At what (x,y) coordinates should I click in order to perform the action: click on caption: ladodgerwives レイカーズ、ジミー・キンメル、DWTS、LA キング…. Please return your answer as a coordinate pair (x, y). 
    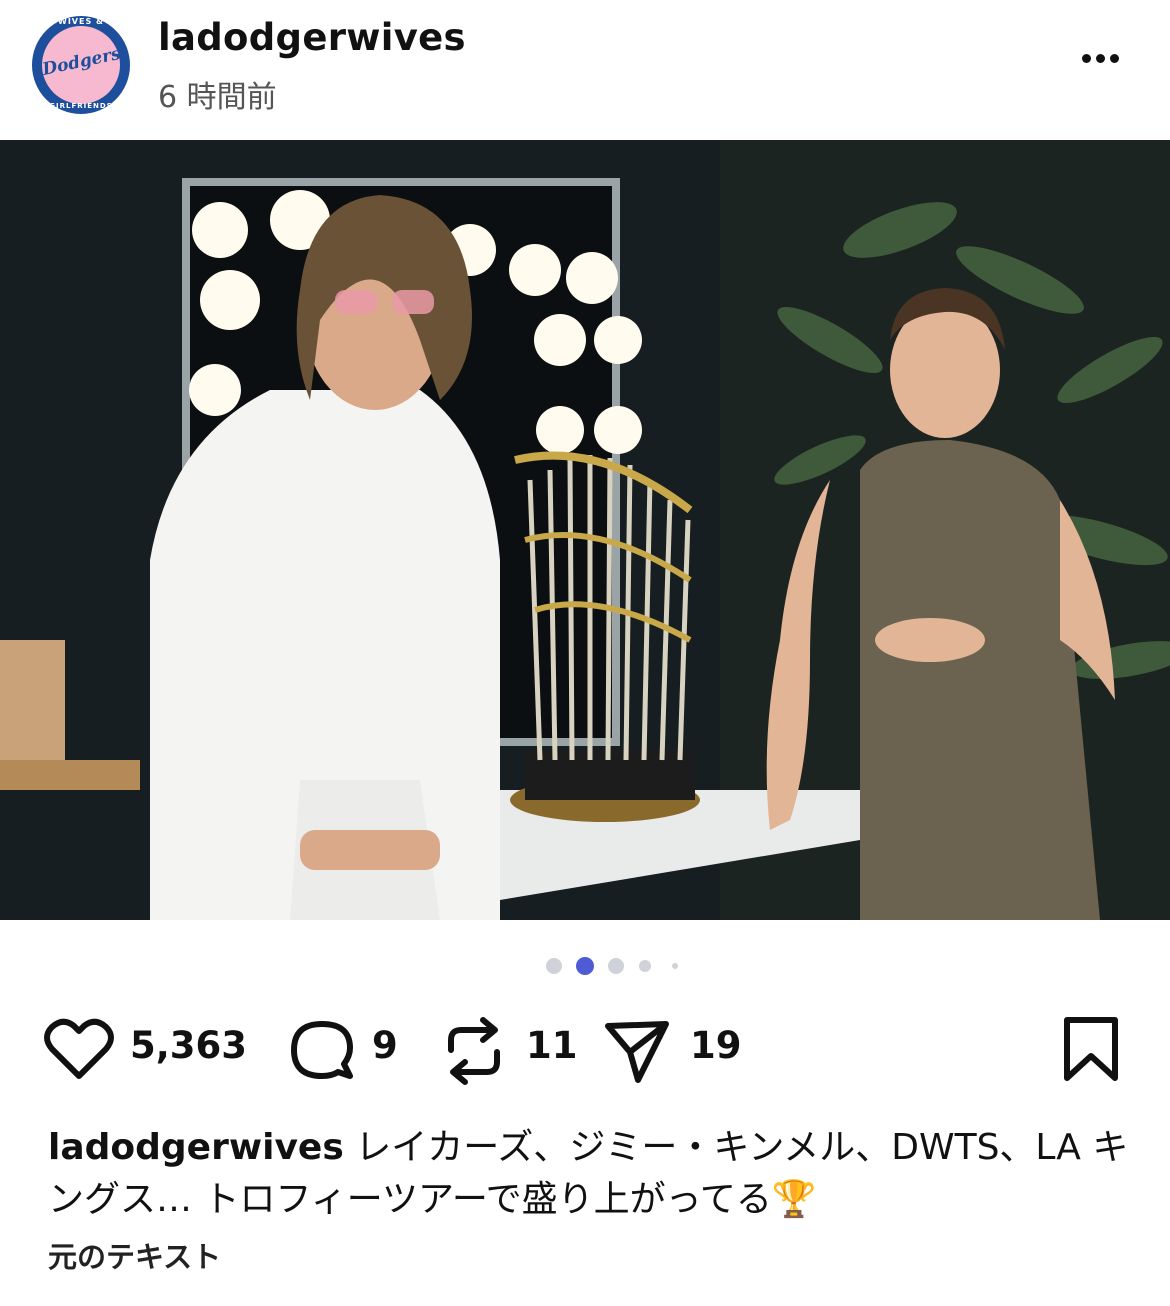
    Looking at the image, I should click on (593, 1174).